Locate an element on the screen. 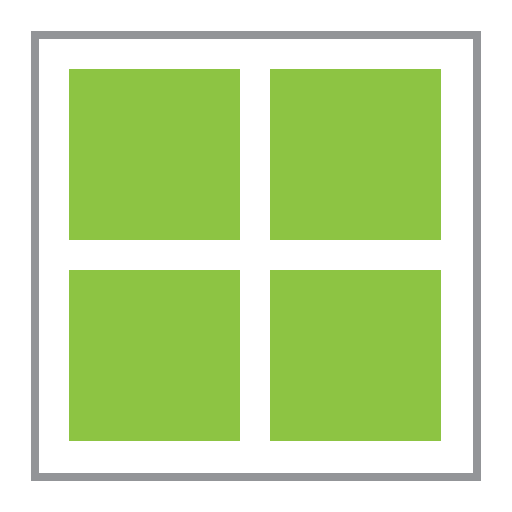 The width and height of the screenshot is (512, 512). grid-tile-top-right is located at coordinates (355, 154).